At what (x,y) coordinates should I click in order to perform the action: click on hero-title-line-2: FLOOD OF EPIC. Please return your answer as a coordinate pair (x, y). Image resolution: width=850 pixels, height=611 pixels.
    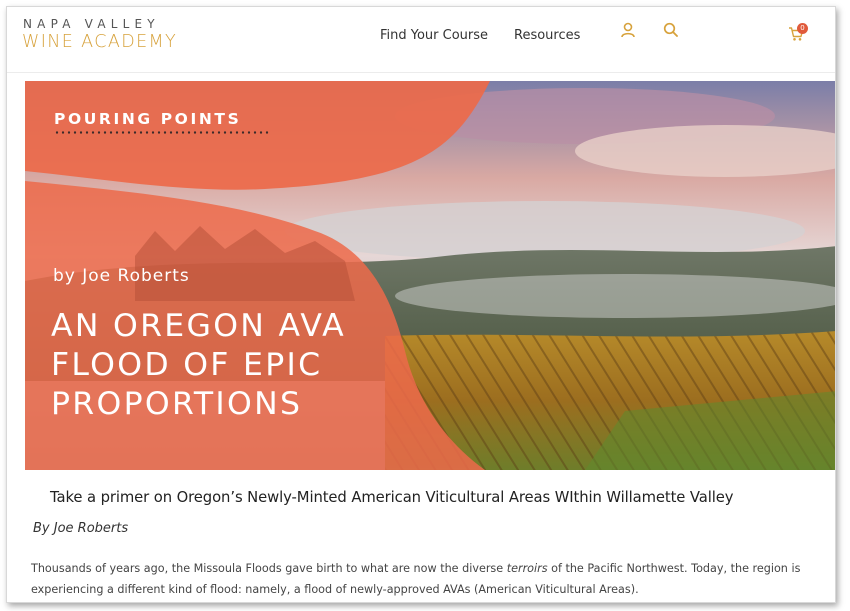
    Looking at the image, I should click on (187, 365).